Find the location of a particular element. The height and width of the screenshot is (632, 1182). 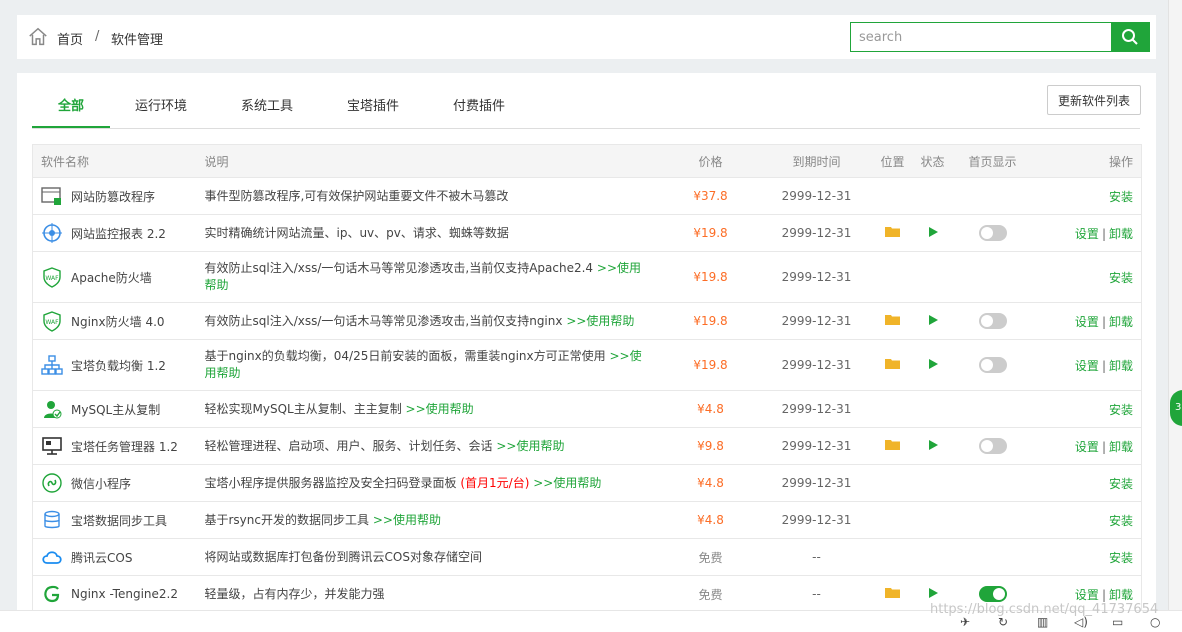

rocket-icon: ✈ is located at coordinates (968, 622).